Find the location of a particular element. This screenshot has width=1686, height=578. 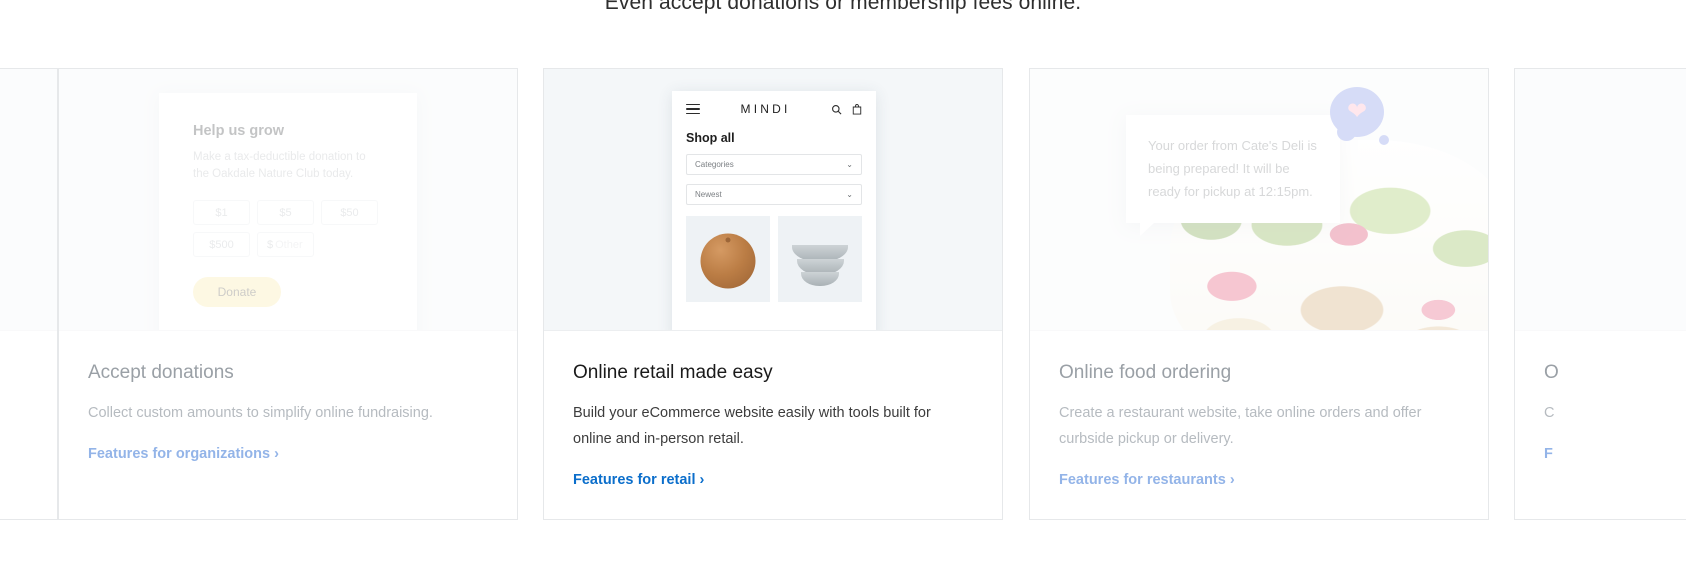

card-link-partial: F is located at coordinates (1548, 454).